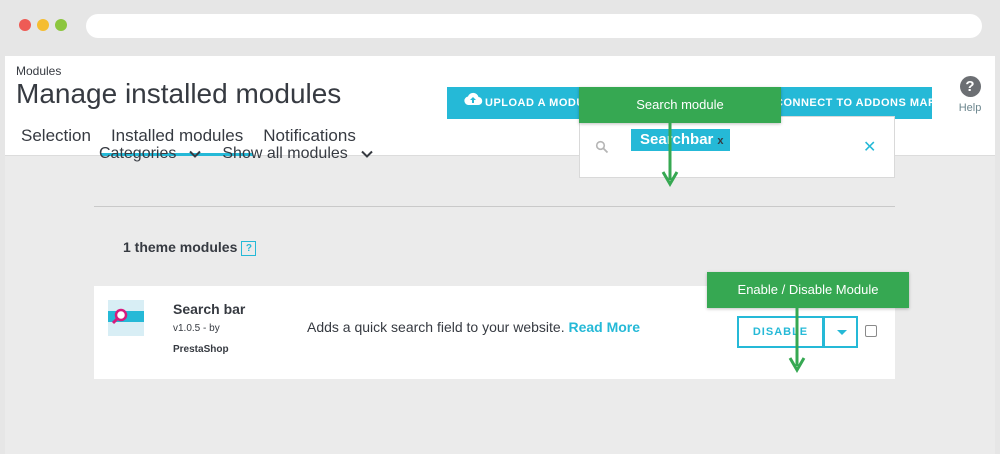 This screenshot has height=454, width=1000. What do you see at coordinates (285, 153) in the screenshot?
I see `status-label: Show all modules` at bounding box center [285, 153].